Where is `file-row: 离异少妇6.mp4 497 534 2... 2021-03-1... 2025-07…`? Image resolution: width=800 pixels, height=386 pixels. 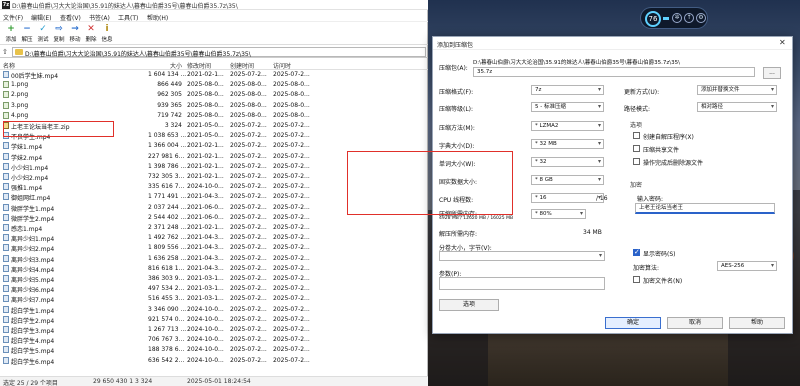
file-row: 离异少妇6.mp4 497 534 2... 2021-03-1... 2025-07… is located at coordinates (214, 289).